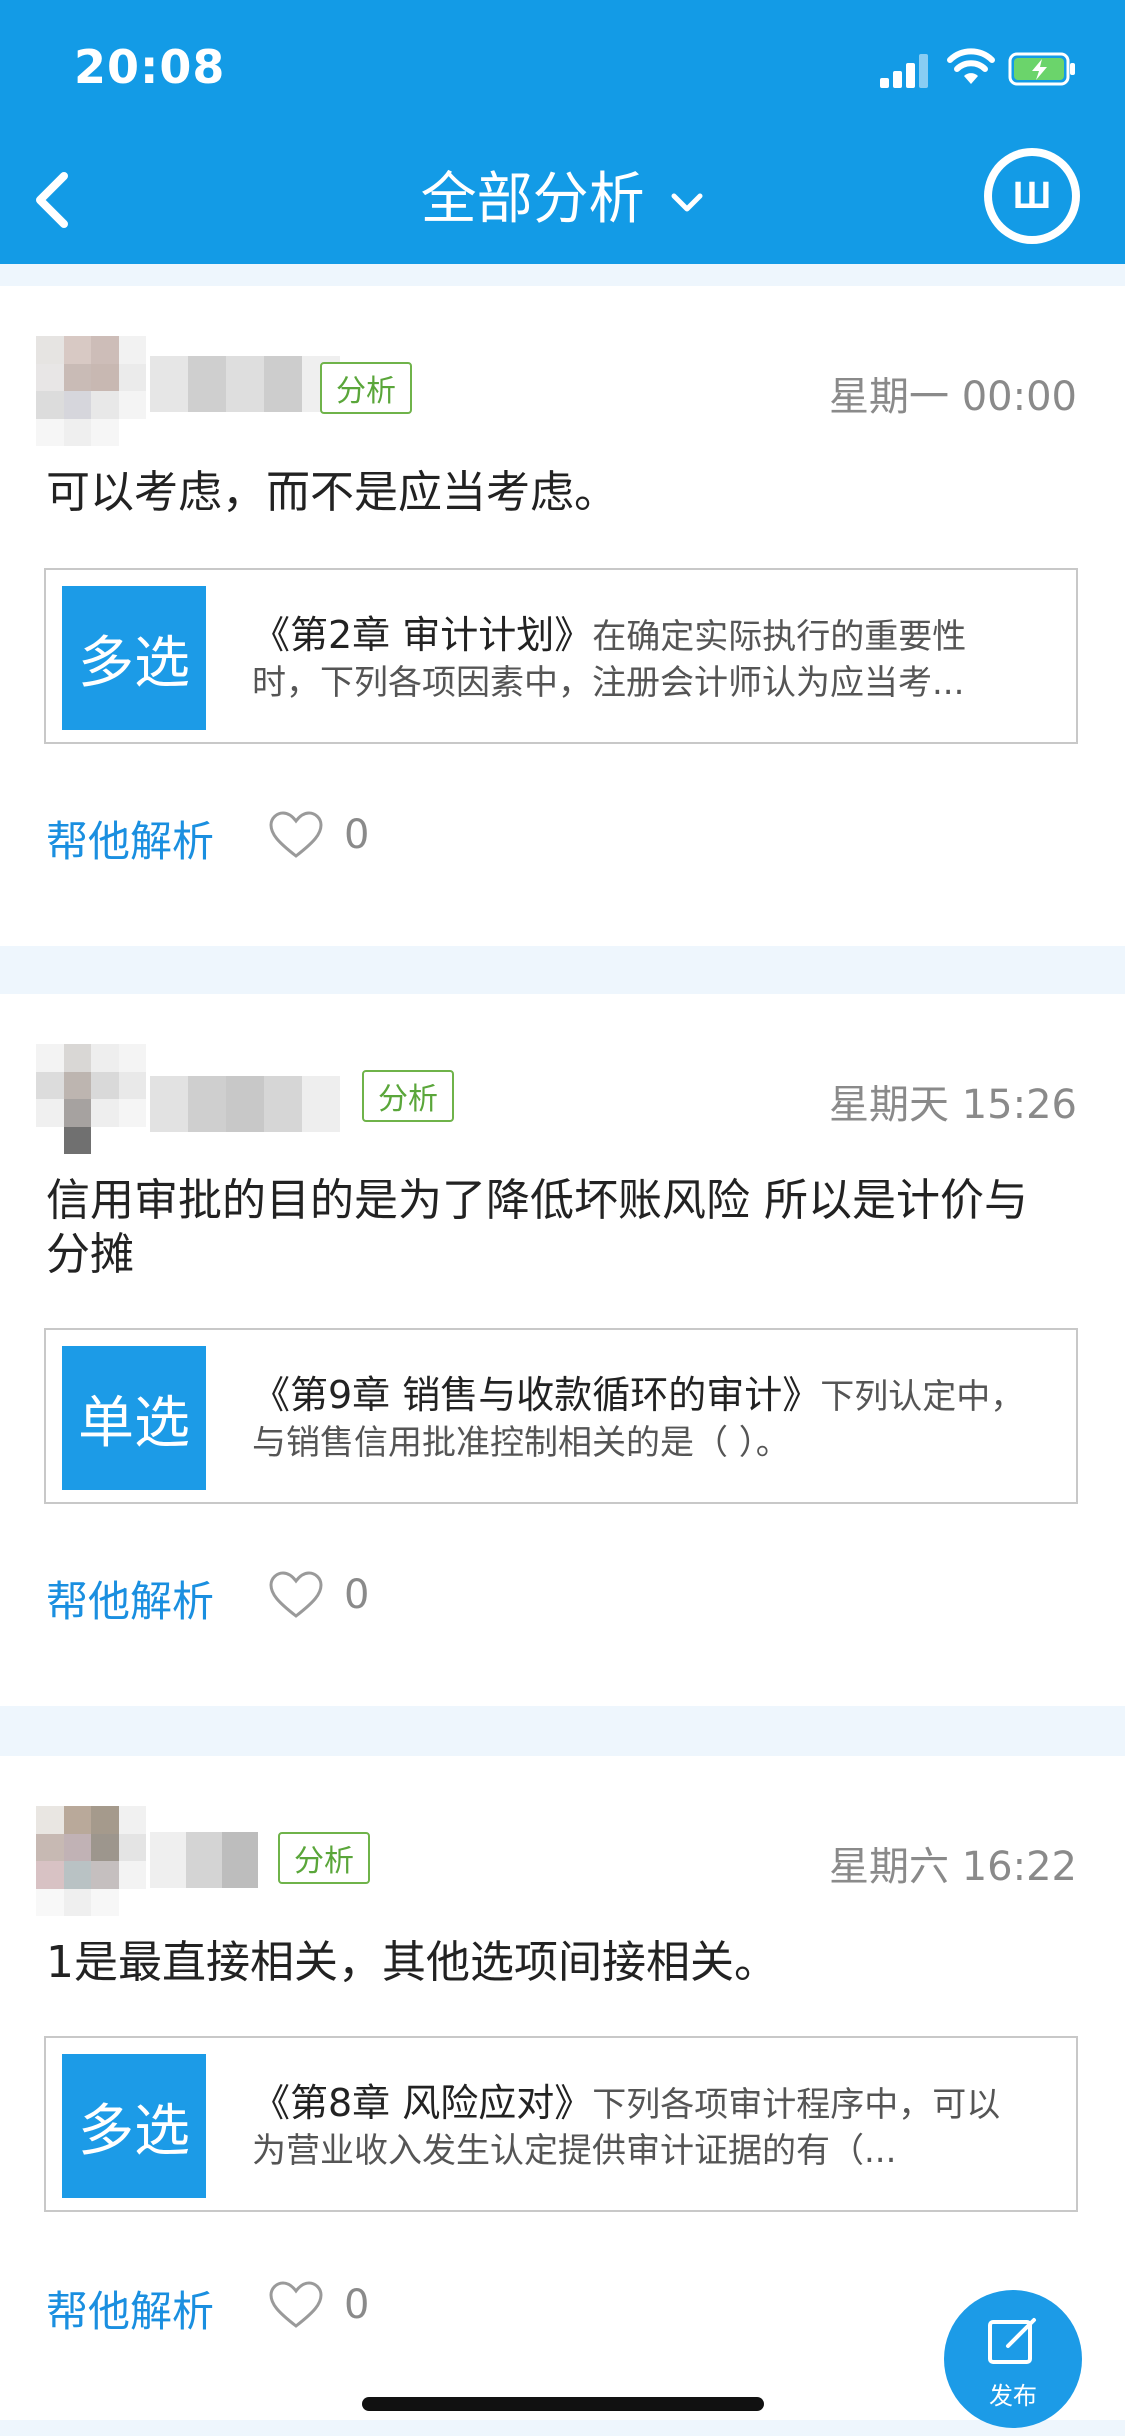  I want to click on wifi-icon, so click(971, 66).